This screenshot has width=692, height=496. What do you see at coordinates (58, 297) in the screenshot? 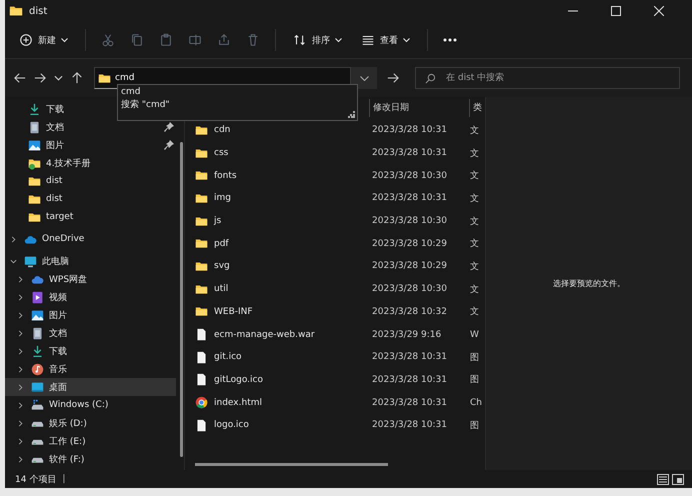
I see `tree-item: 视频` at bounding box center [58, 297].